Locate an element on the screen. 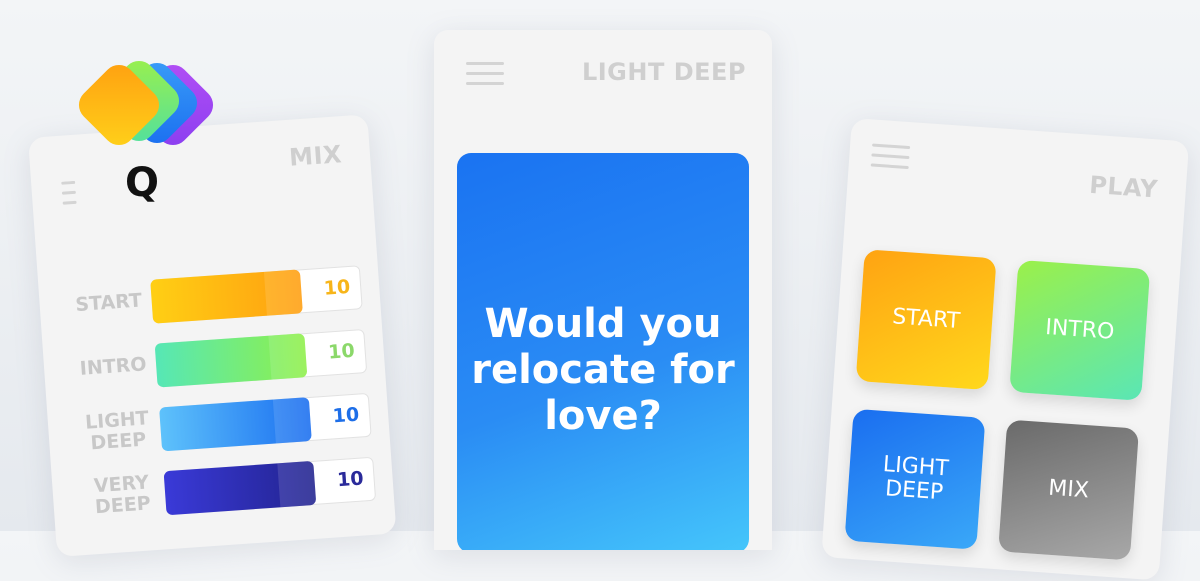 This screenshot has width=1200, height=581. category-tile-start: START is located at coordinates (926, 320).